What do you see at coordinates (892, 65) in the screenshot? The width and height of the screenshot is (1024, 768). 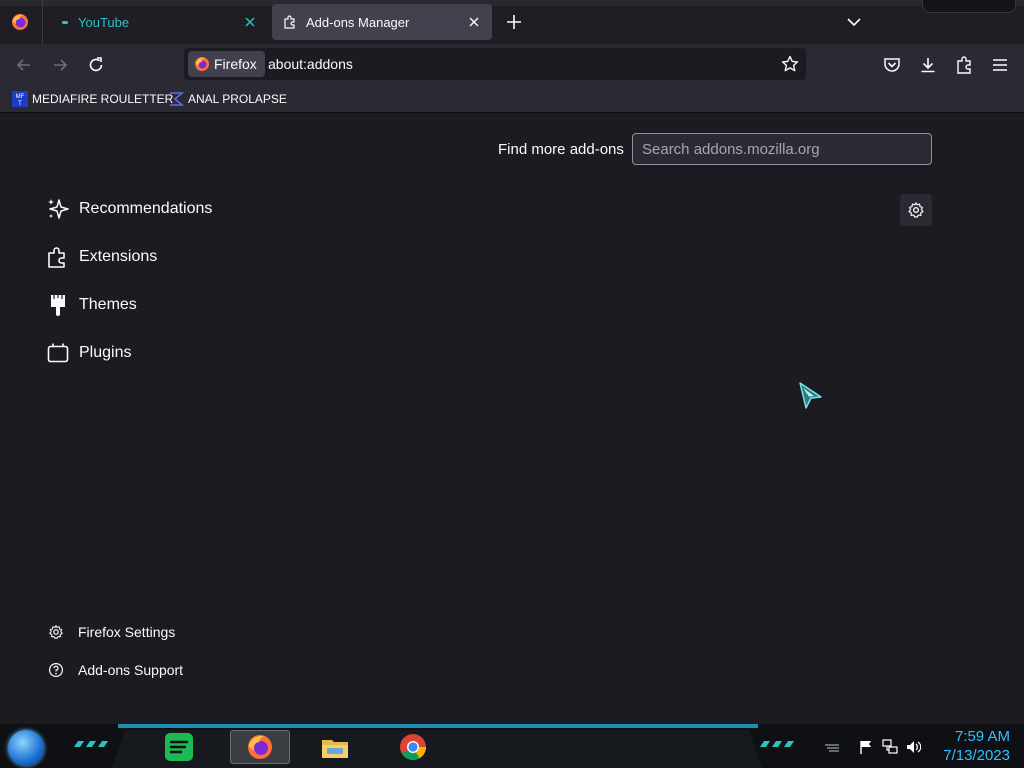 I see `pocket-icon` at bounding box center [892, 65].